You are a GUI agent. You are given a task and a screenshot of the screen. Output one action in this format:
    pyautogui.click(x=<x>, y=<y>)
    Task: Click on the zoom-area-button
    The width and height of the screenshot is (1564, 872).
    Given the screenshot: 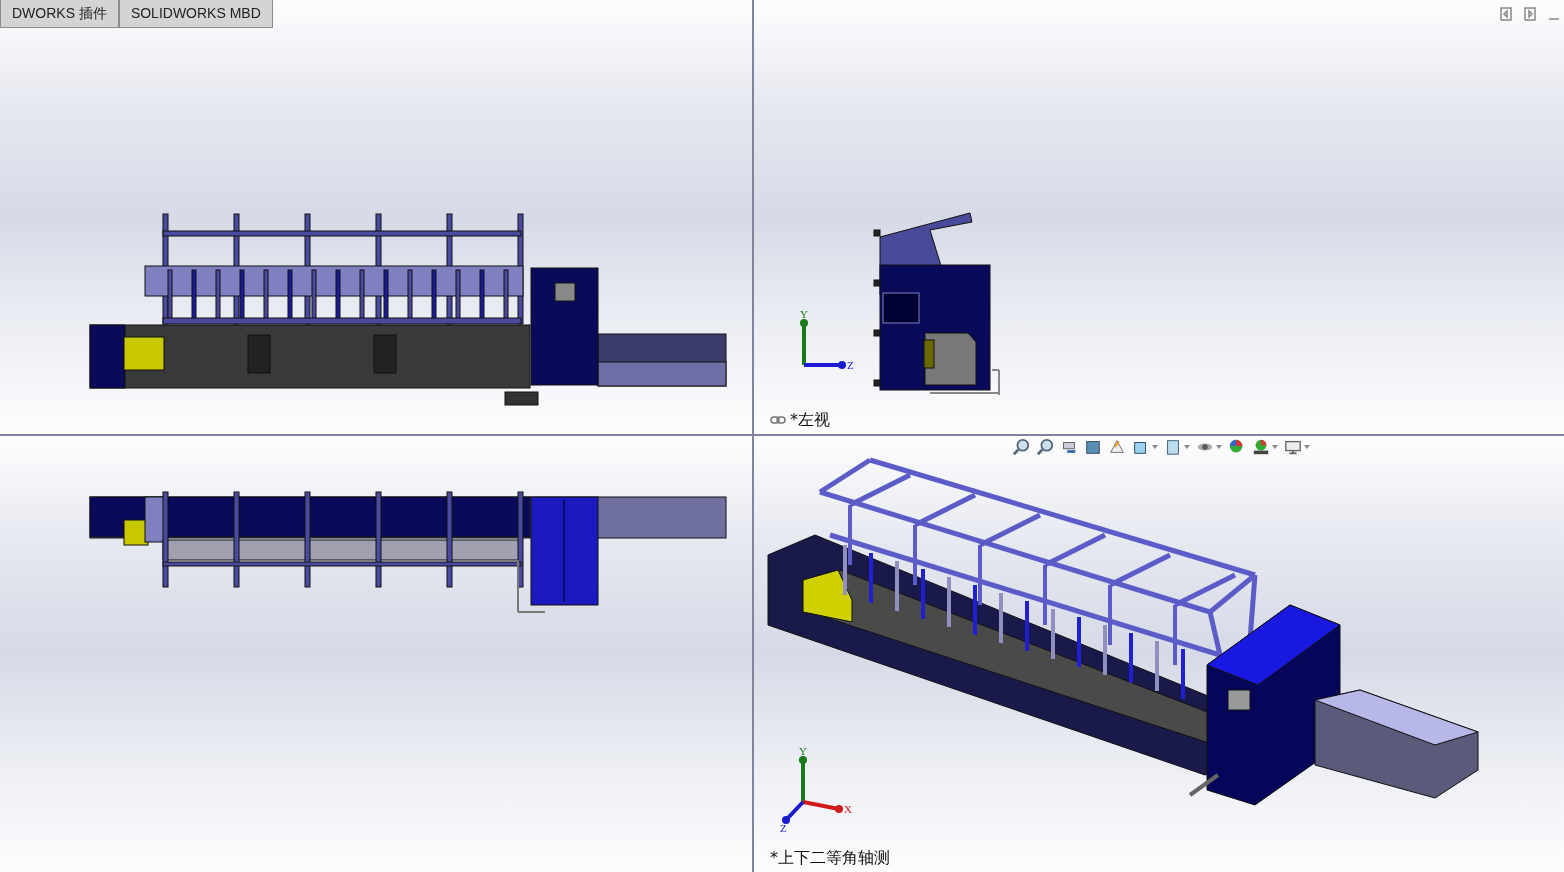 What is the action you would take?
    pyautogui.click(x=1045, y=447)
    